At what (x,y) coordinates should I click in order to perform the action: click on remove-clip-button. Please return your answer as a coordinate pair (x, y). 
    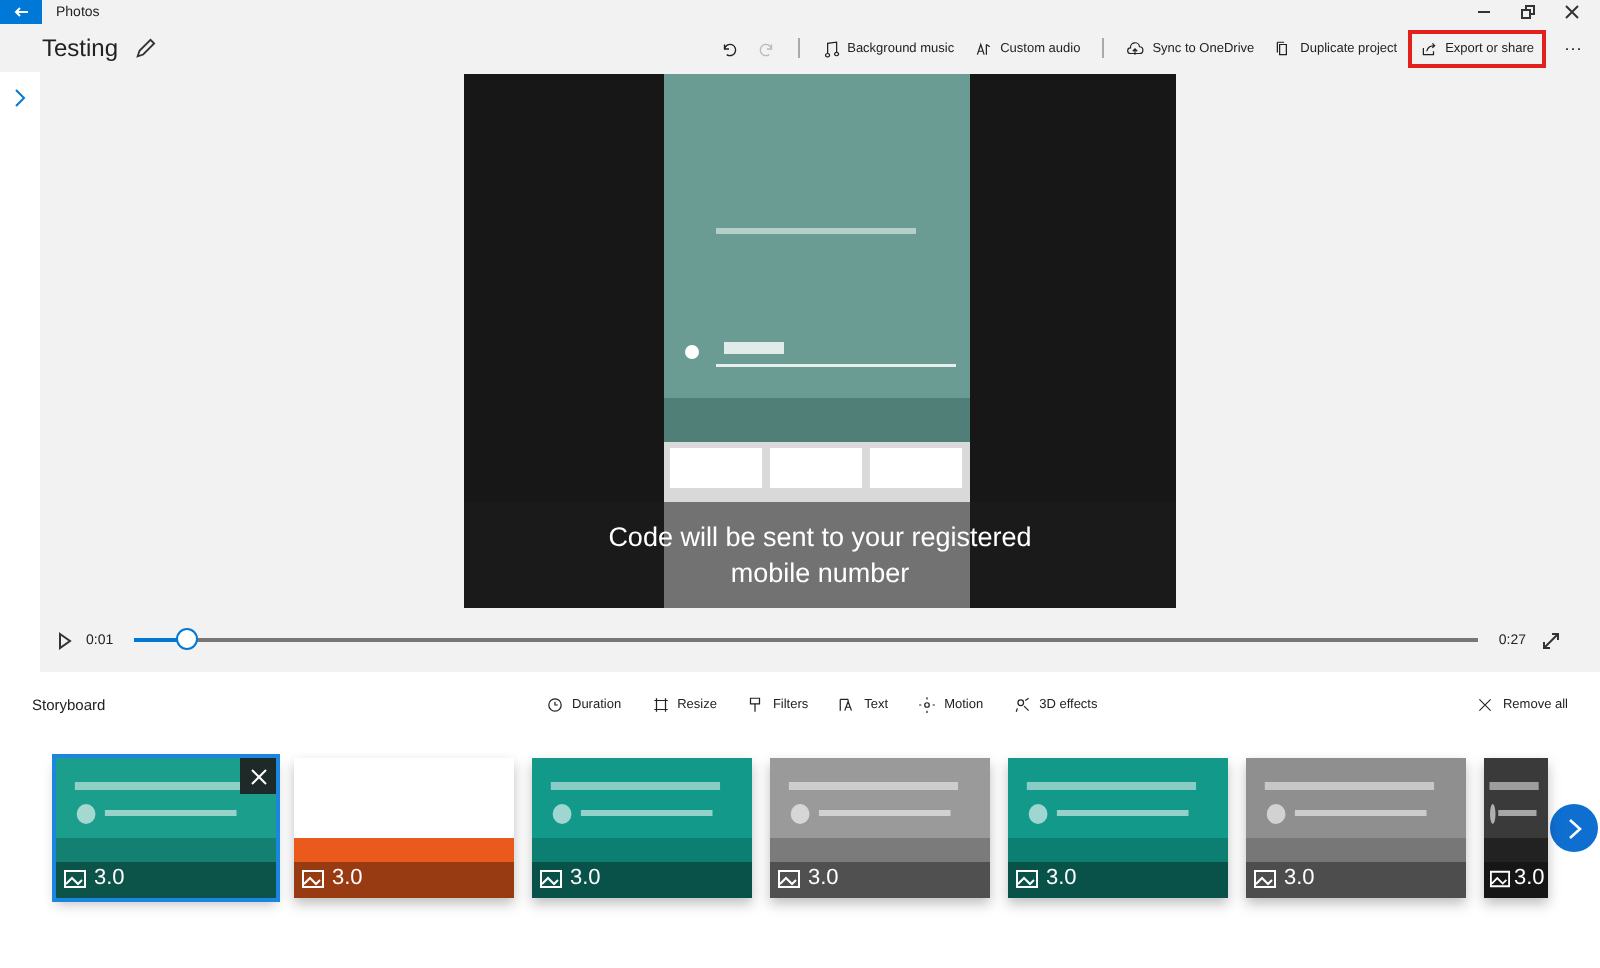
    Looking at the image, I should click on (258, 776).